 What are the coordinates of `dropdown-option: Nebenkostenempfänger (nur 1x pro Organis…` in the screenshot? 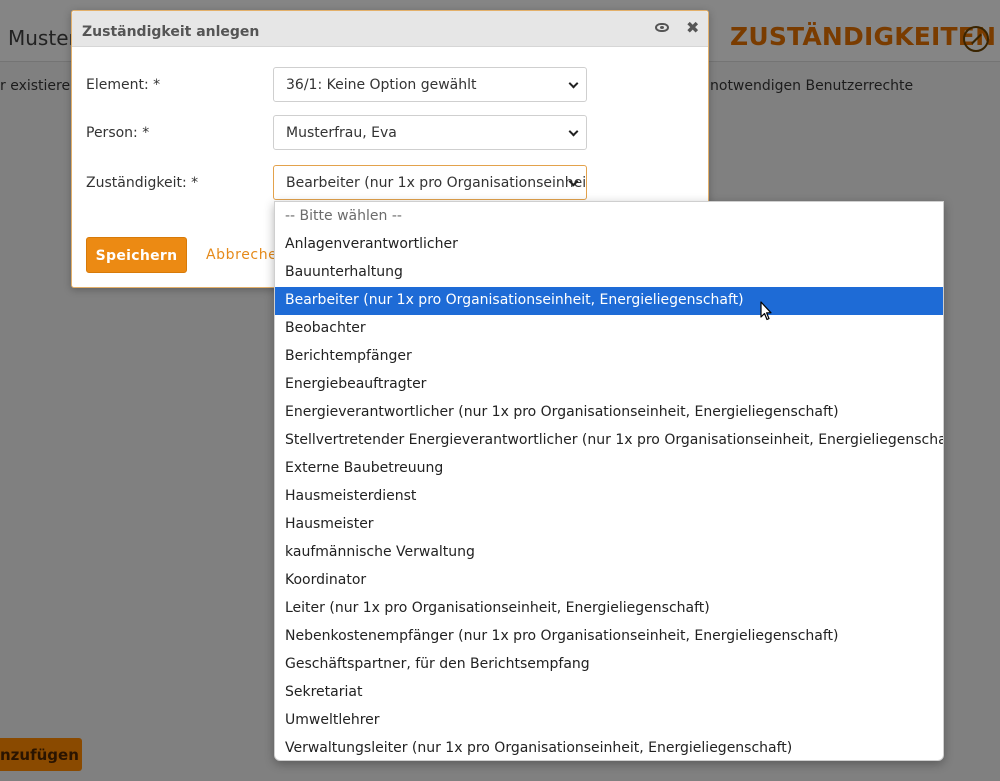 It's located at (609, 637).